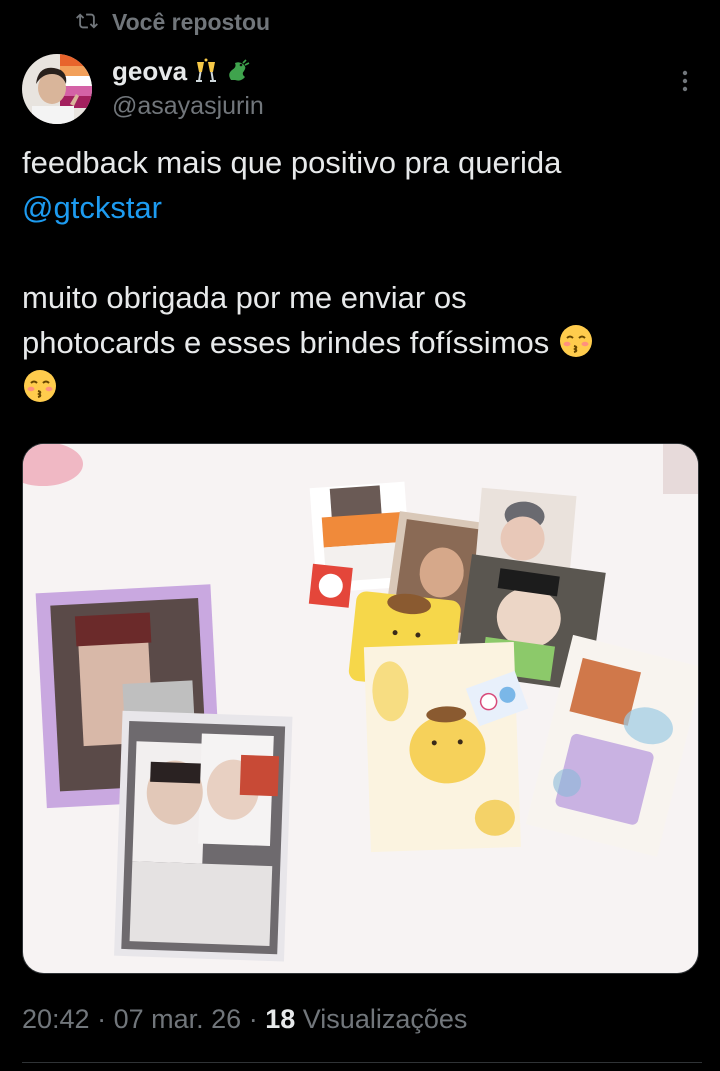 This screenshot has height=1071, width=720. Describe the element at coordinates (188, 106) in the screenshot. I see `author-handle: @asayasjurin` at that location.